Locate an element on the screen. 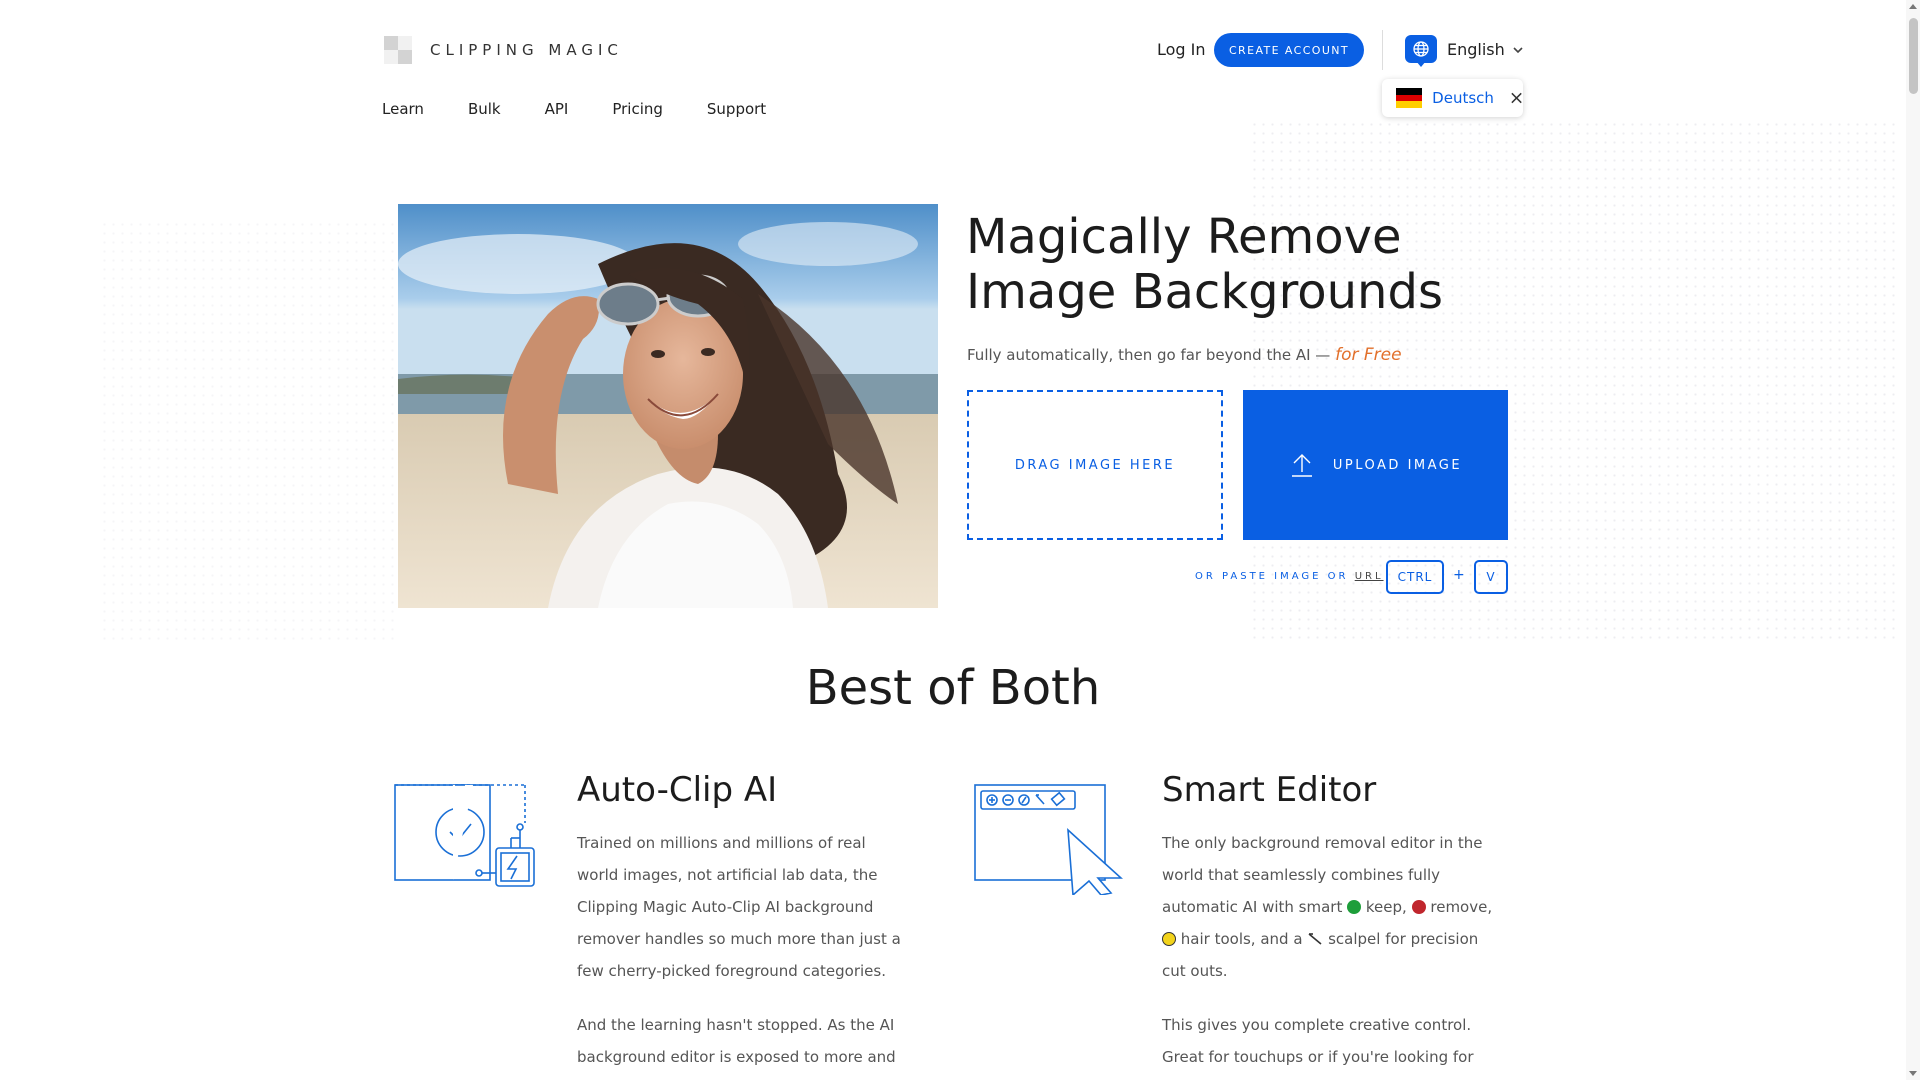  language-suggestion-popup: Deutsch is located at coordinates (1452, 98).